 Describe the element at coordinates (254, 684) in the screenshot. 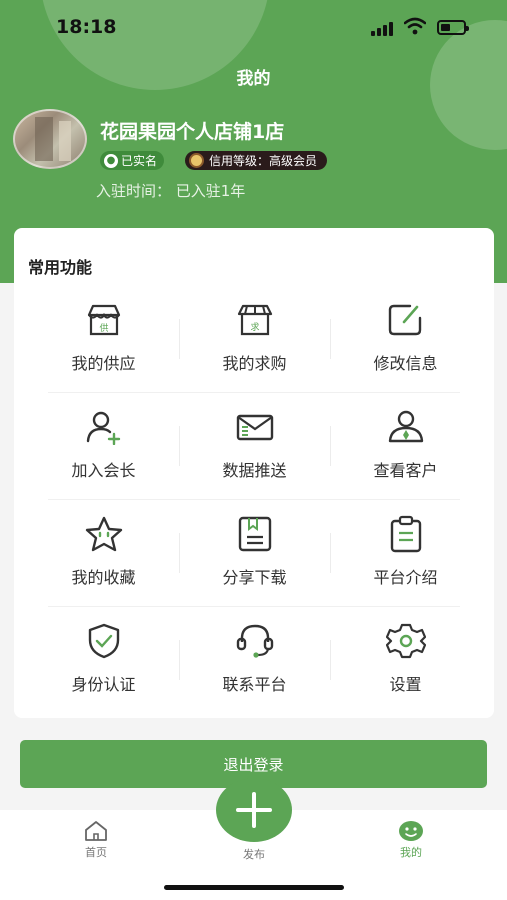

I see `function-label: 联系平台` at that location.